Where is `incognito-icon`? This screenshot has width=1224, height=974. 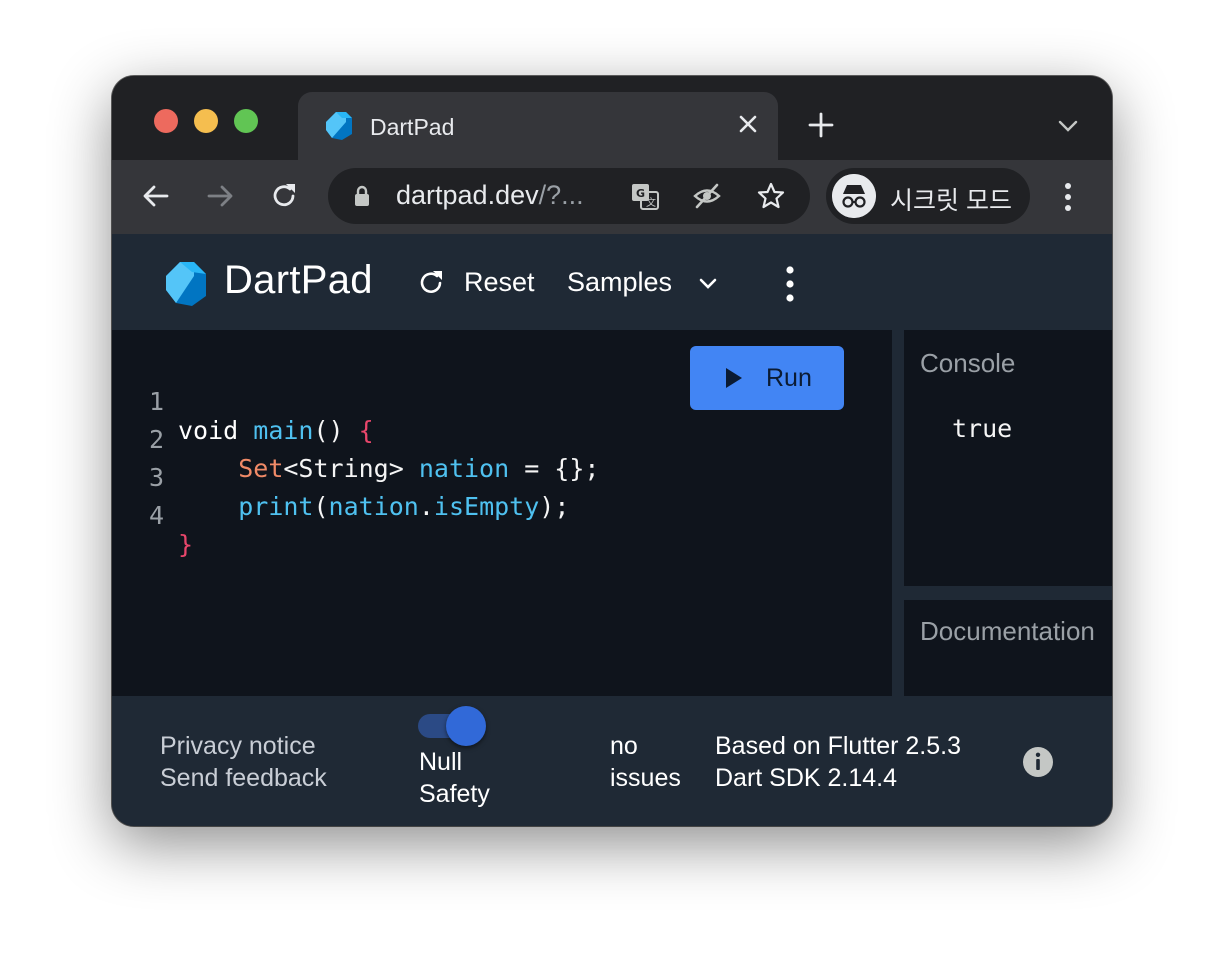 incognito-icon is located at coordinates (854, 196).